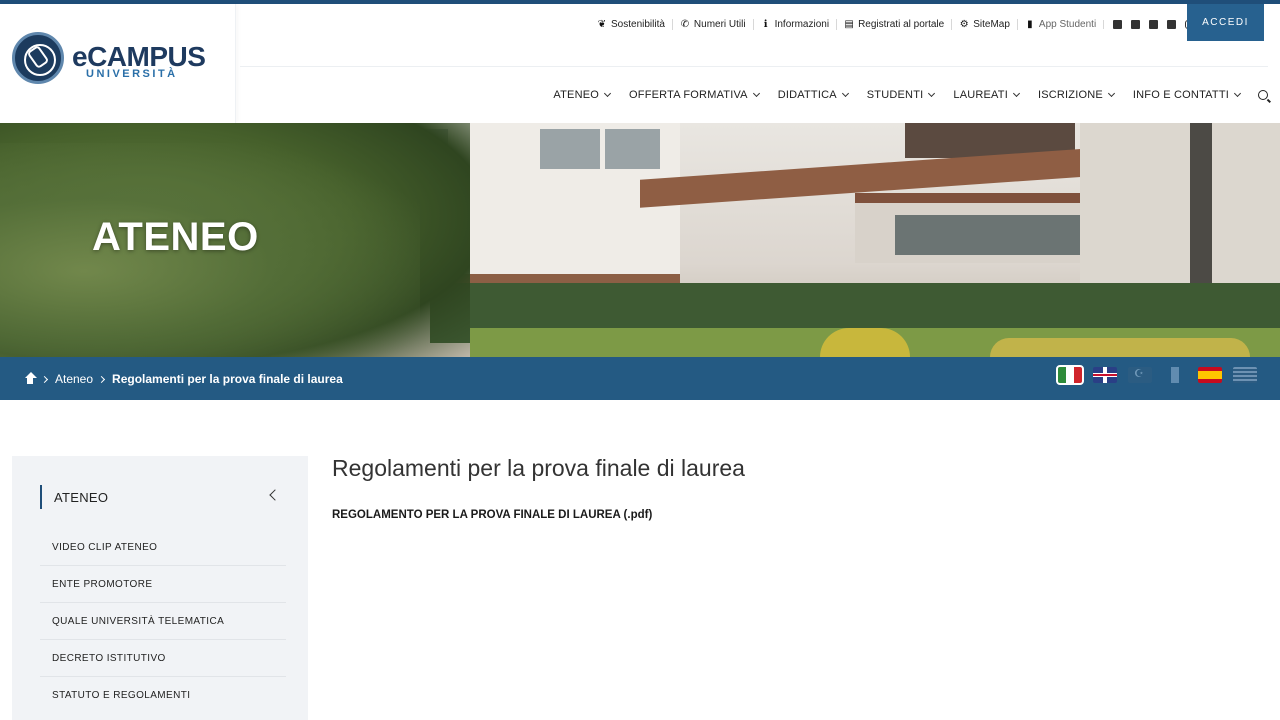 The image size is (1280, 720). What do you see at coordinates (1225, 22) in the screenshot?
I see `login-button: ACCEDI` at bounding box center [1225, 22].